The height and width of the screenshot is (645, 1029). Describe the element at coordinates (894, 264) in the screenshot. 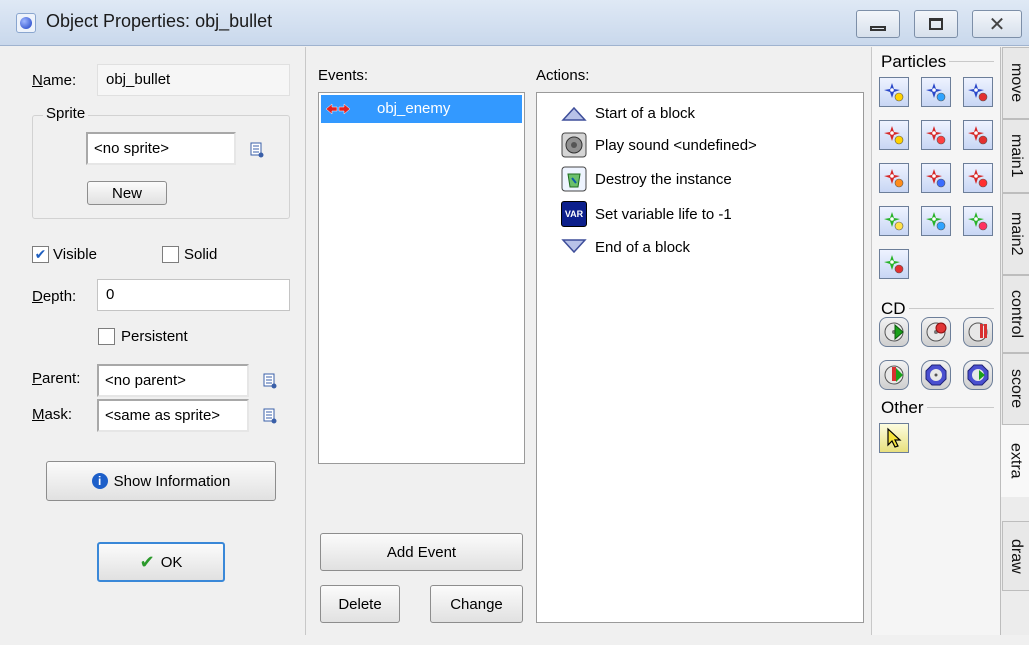

I see `stream-emitter-icon` at that location.